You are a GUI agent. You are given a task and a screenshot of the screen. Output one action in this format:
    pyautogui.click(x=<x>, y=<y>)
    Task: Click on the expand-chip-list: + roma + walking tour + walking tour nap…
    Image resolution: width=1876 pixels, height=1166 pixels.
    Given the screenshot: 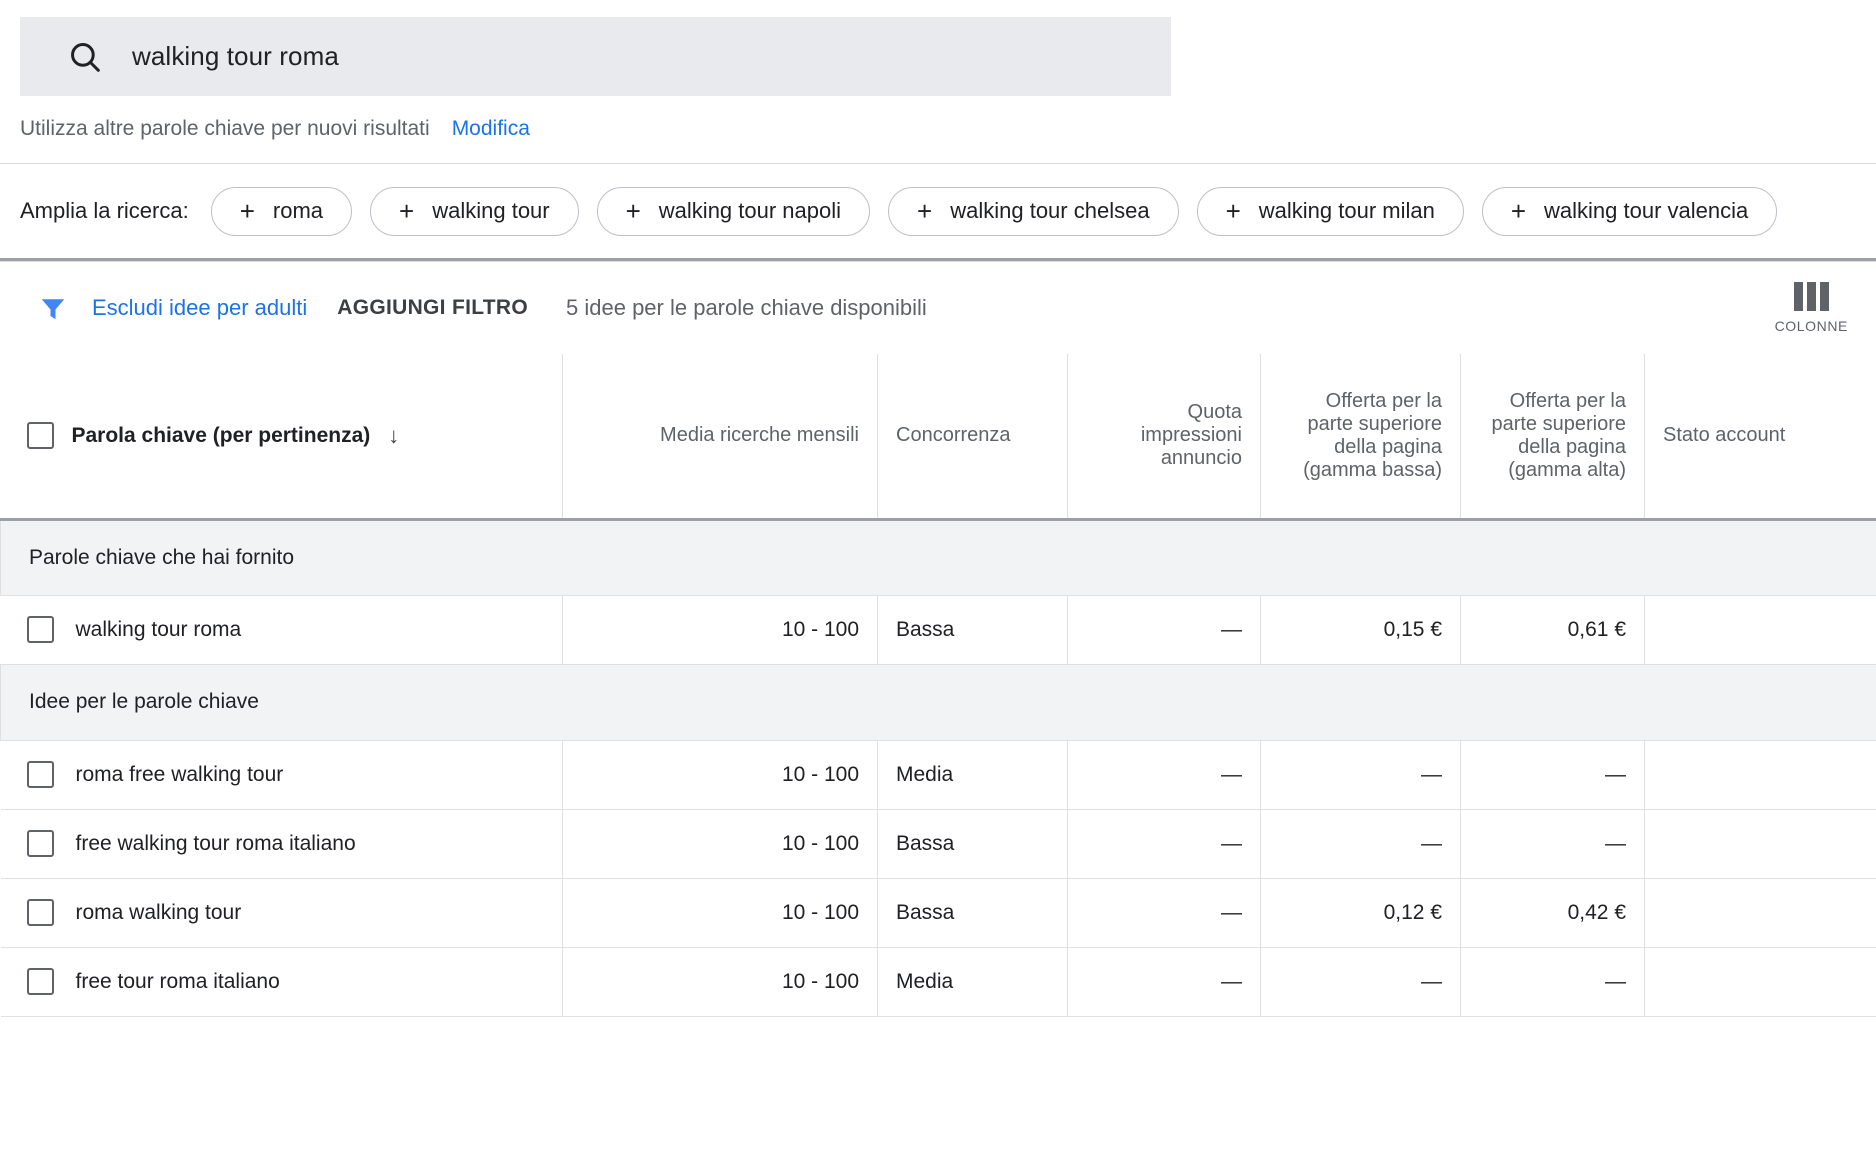 What is the action you would take?
    pyautogui.click(x=994, y=211)
    